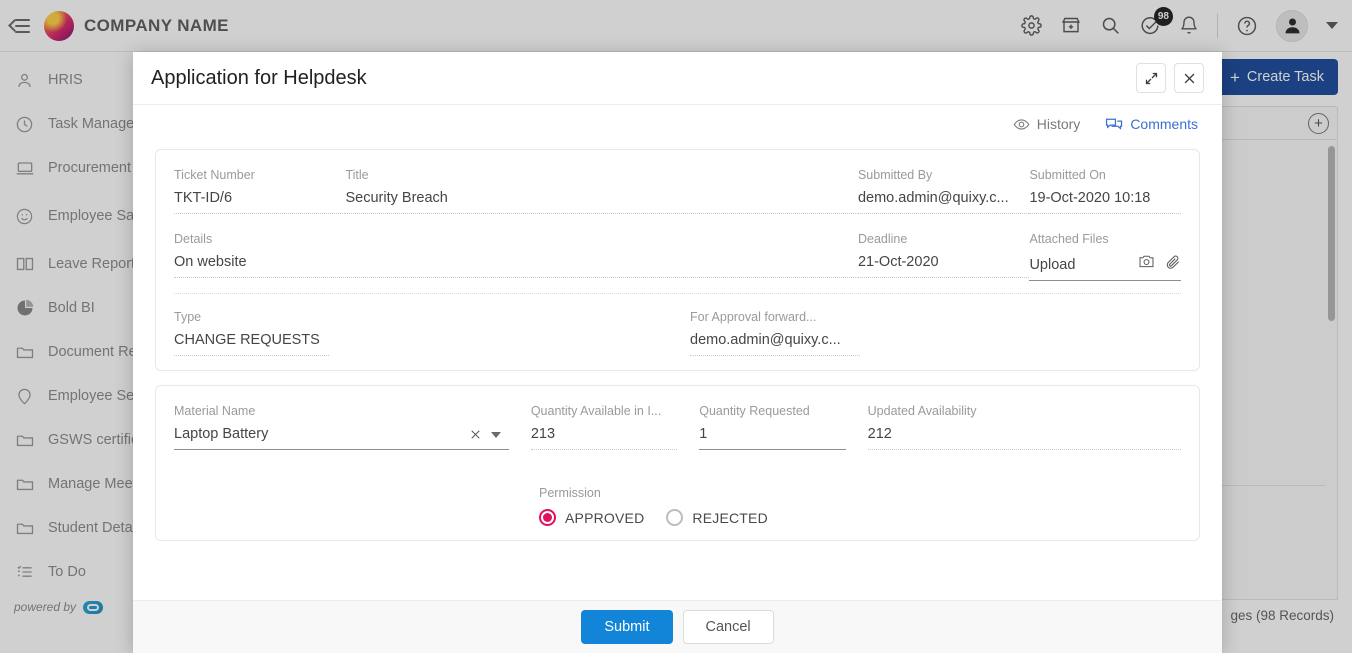 This screenshot has height=653, width=1352. I want to click on field-value: On website, so click(516, 266).